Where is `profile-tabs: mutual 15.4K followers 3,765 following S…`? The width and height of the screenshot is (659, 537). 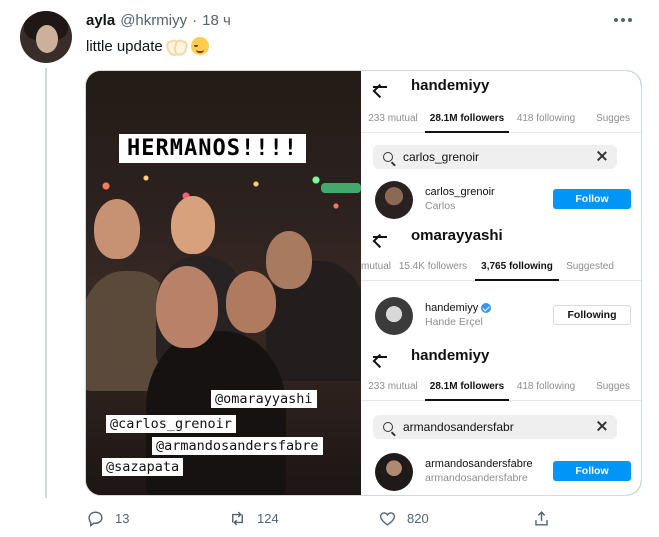
profile-tabs: mutual 15.4K followers 3,765 following S… is located at coordinates (501, 269).